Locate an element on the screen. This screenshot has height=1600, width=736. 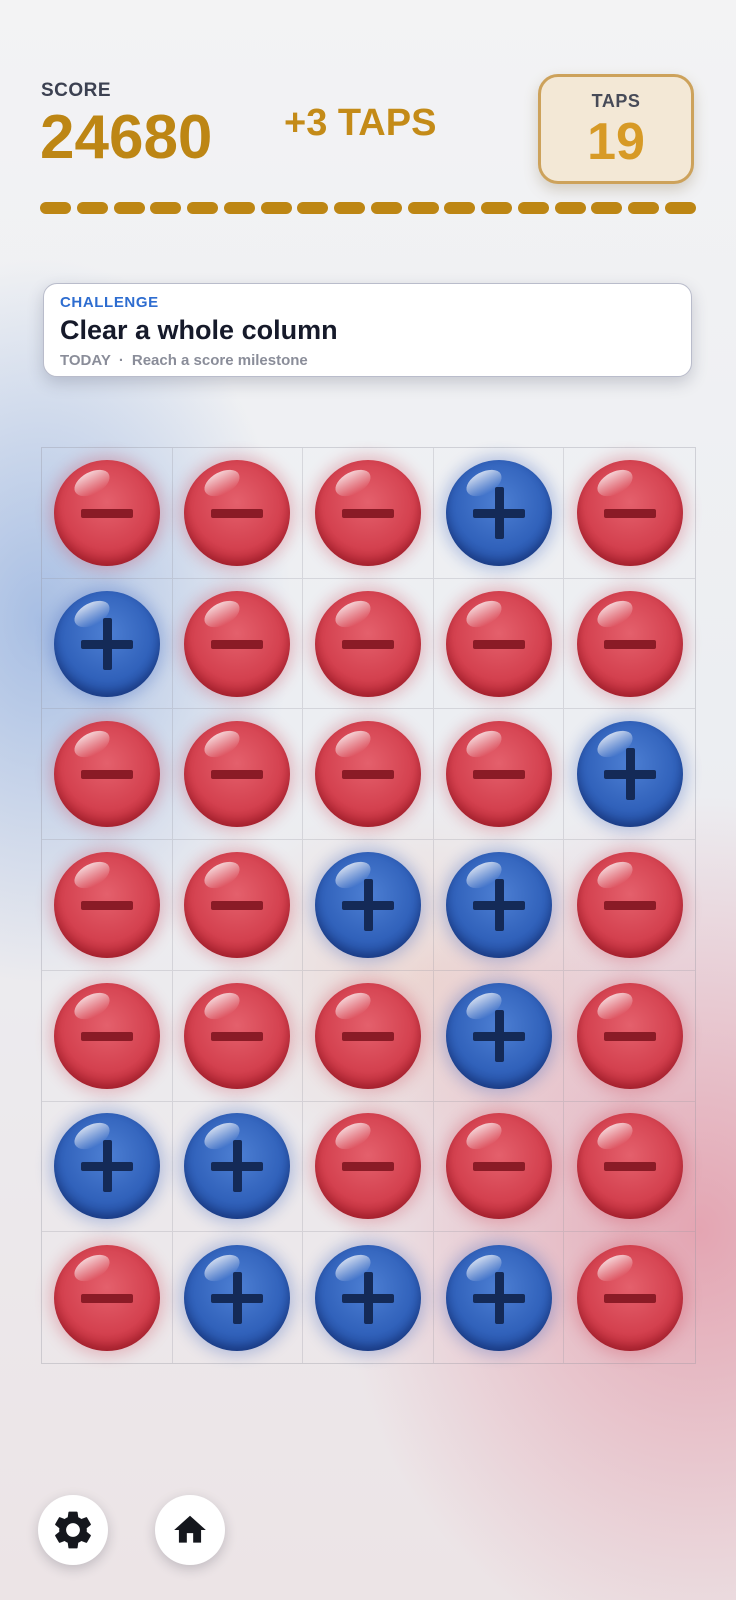
progress-bar is located at coordinates (368, 208).